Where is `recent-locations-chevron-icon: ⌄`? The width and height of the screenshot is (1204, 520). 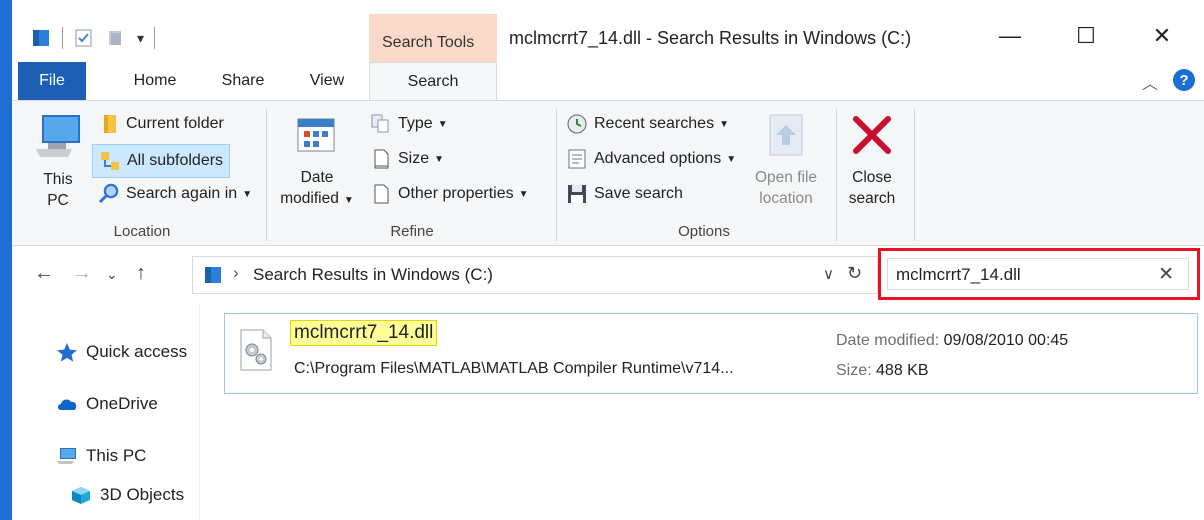
recent-locations-chevron-icon: ⌄ is located at coordinates (112, 274).